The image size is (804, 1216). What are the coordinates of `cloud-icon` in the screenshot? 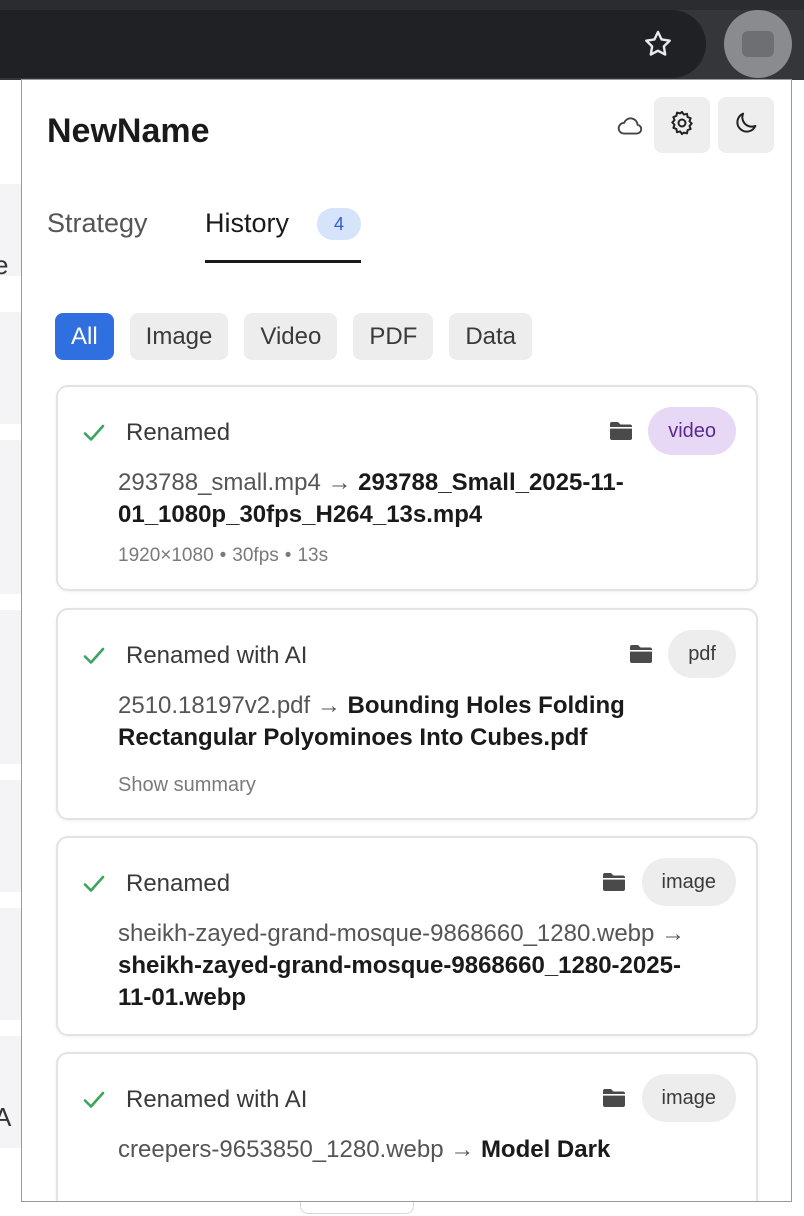 It's located at (630, 126).